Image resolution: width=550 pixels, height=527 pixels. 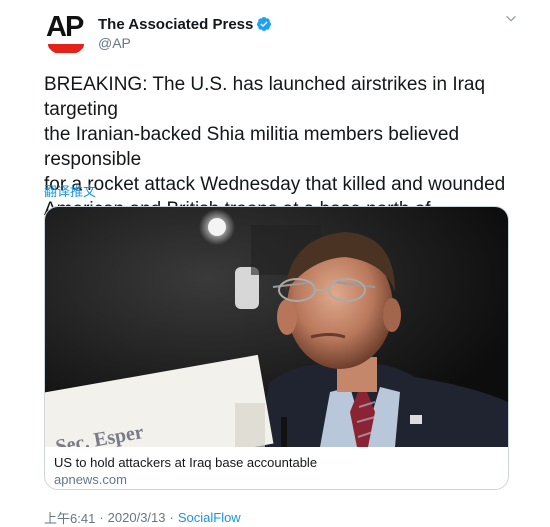 I want to click on verified-badge-icon, so click(x=264, y=24).